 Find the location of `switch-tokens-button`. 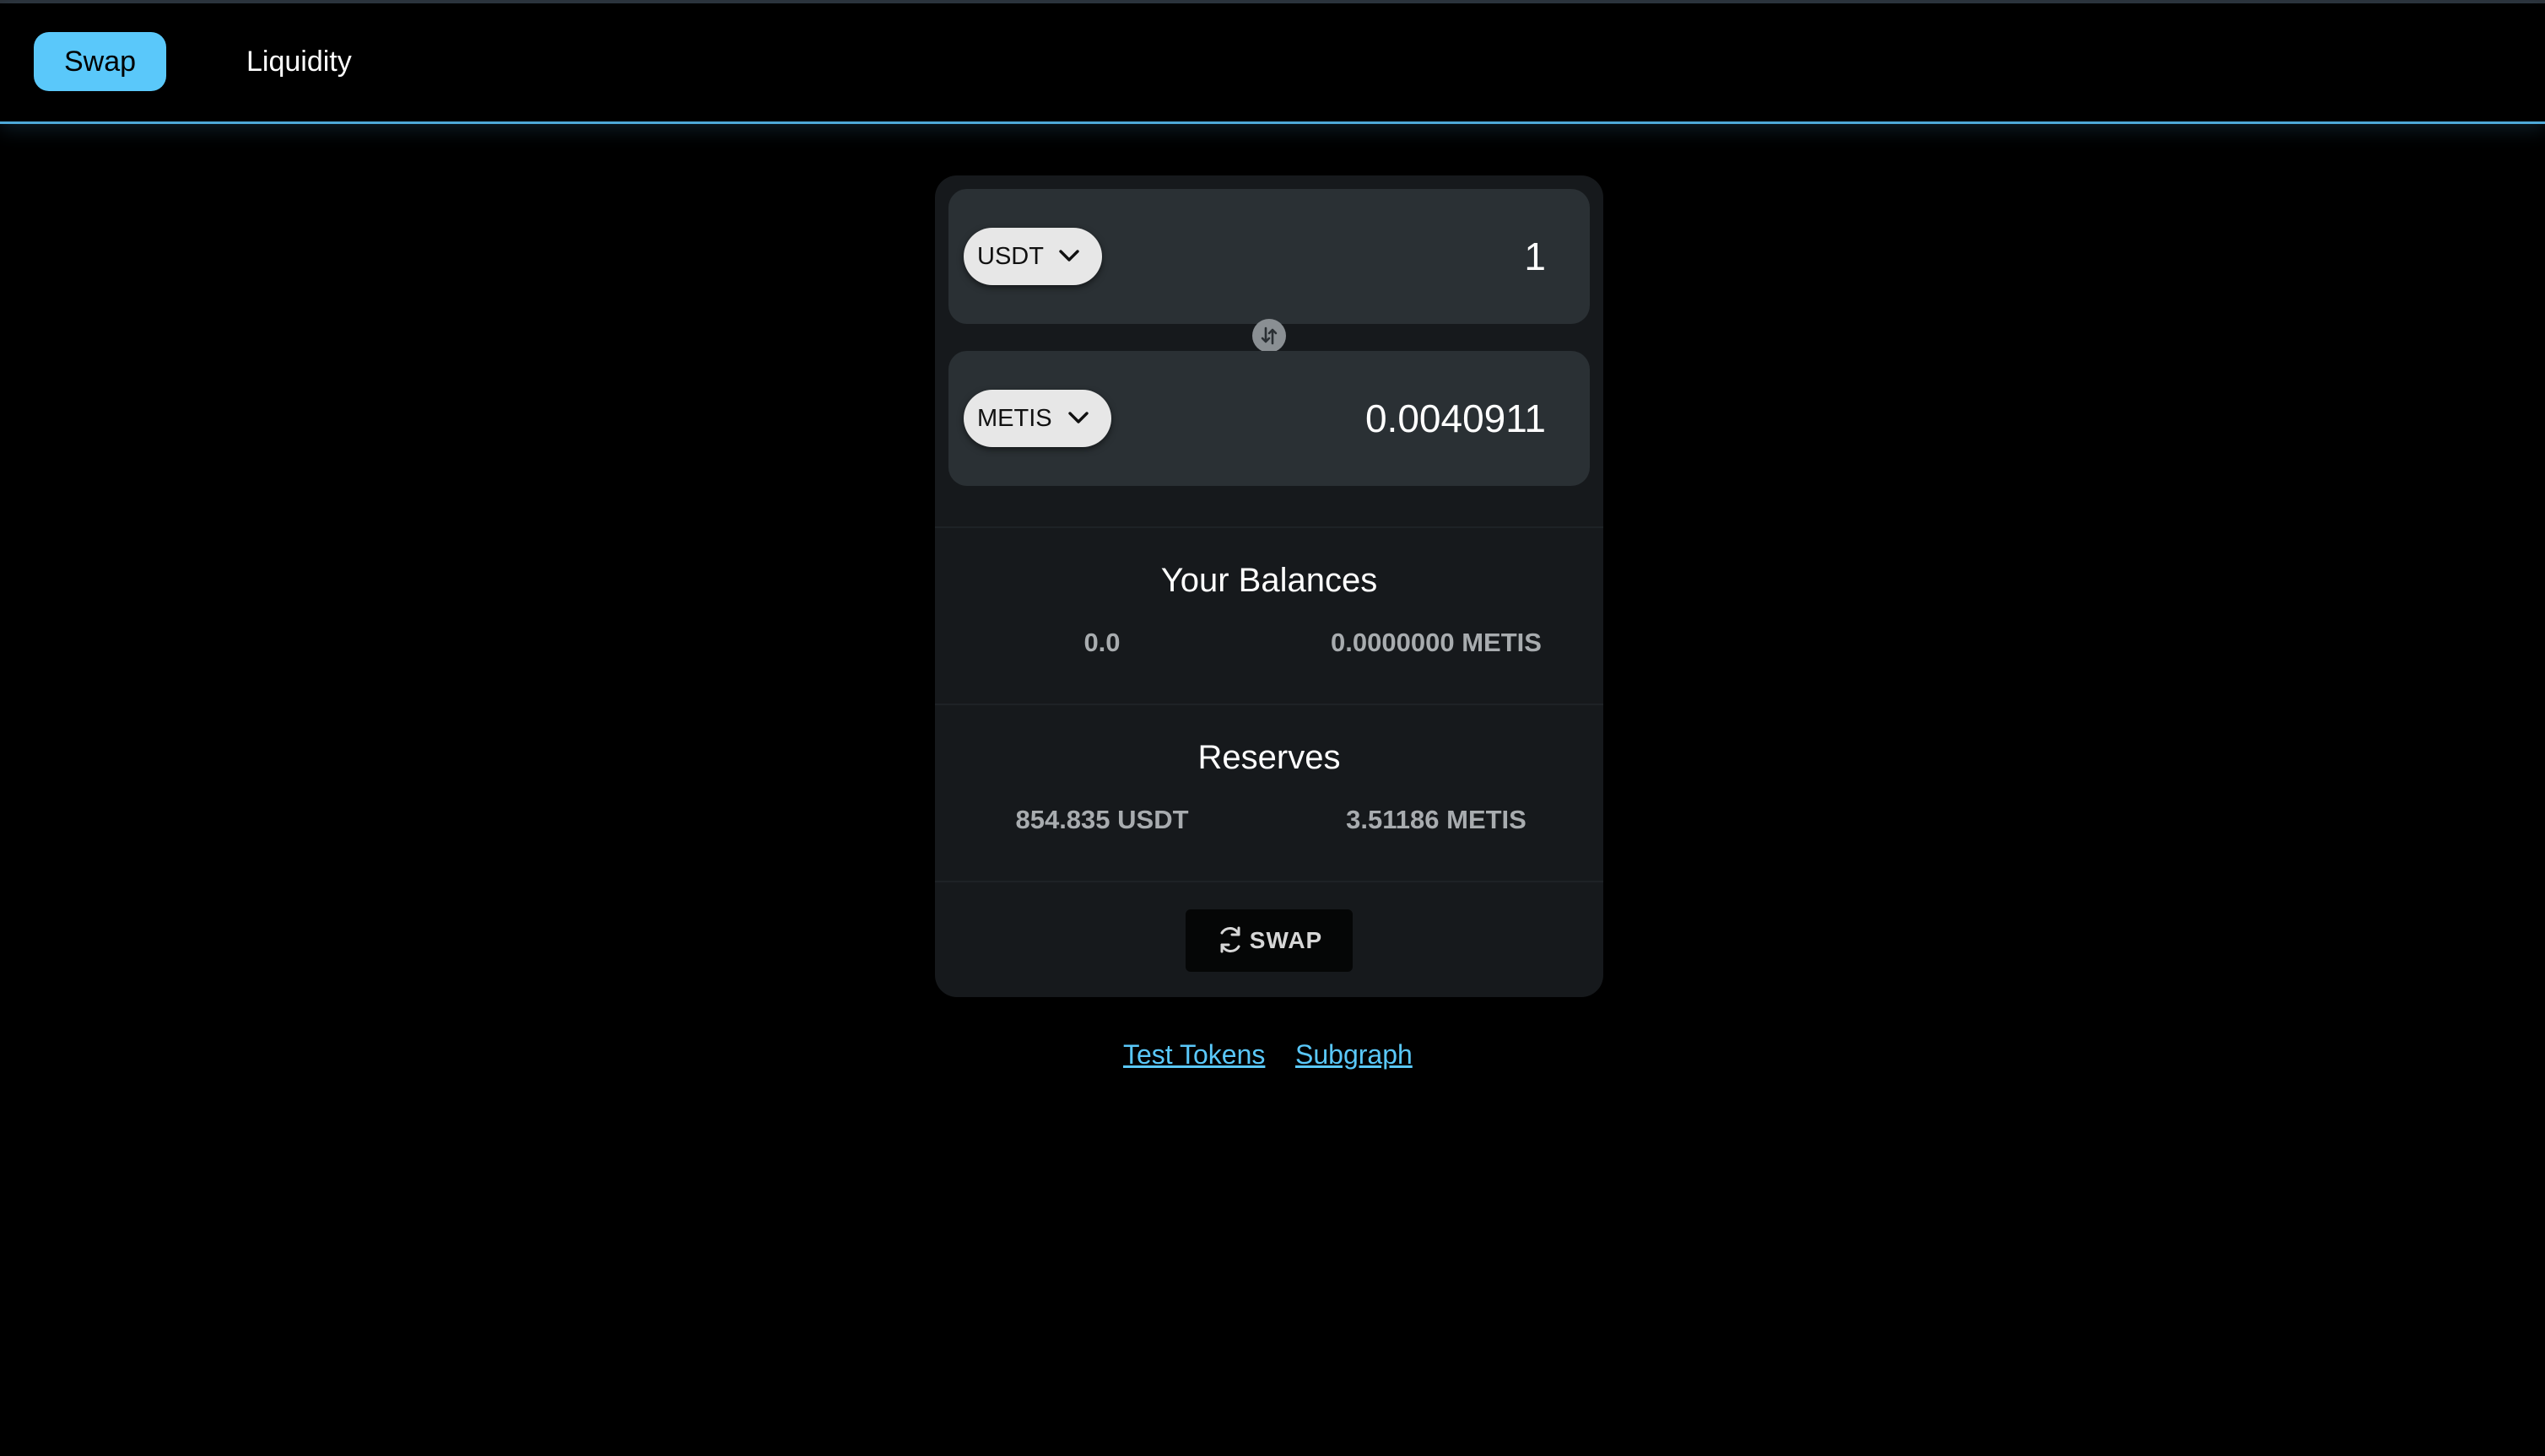

switch-tokens-button is located at coordinates (1269, 336).